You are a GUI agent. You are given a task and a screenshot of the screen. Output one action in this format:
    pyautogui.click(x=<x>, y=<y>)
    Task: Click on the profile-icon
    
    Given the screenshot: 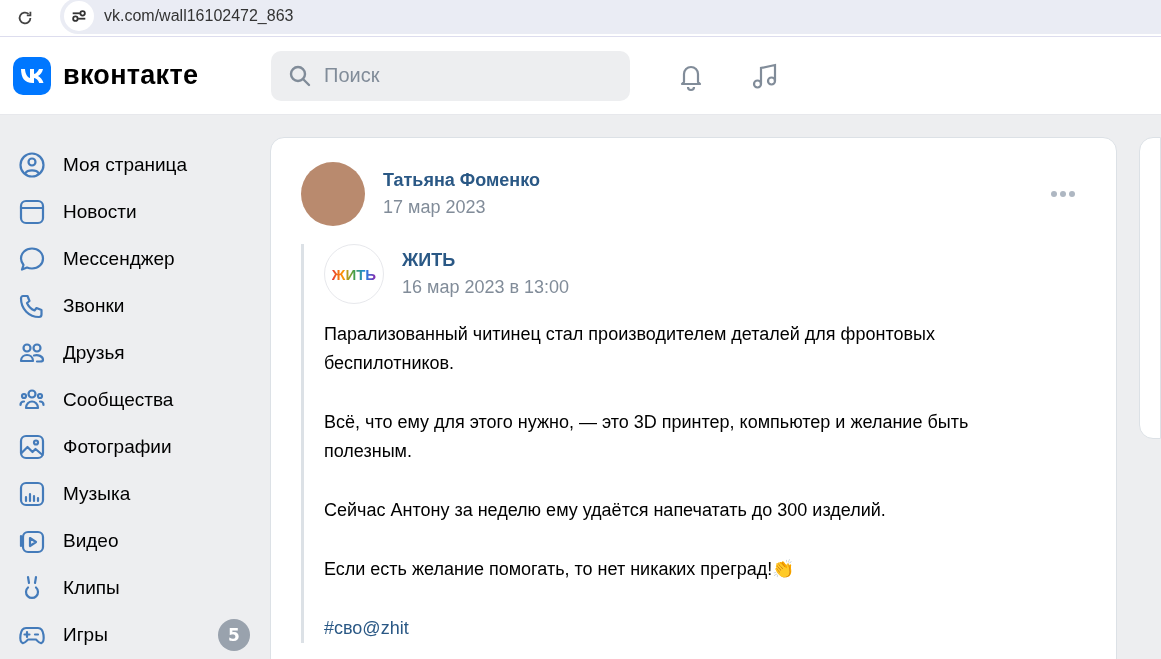 What is the action you would take?
    pyautogui.click(x=32, y=164)
    